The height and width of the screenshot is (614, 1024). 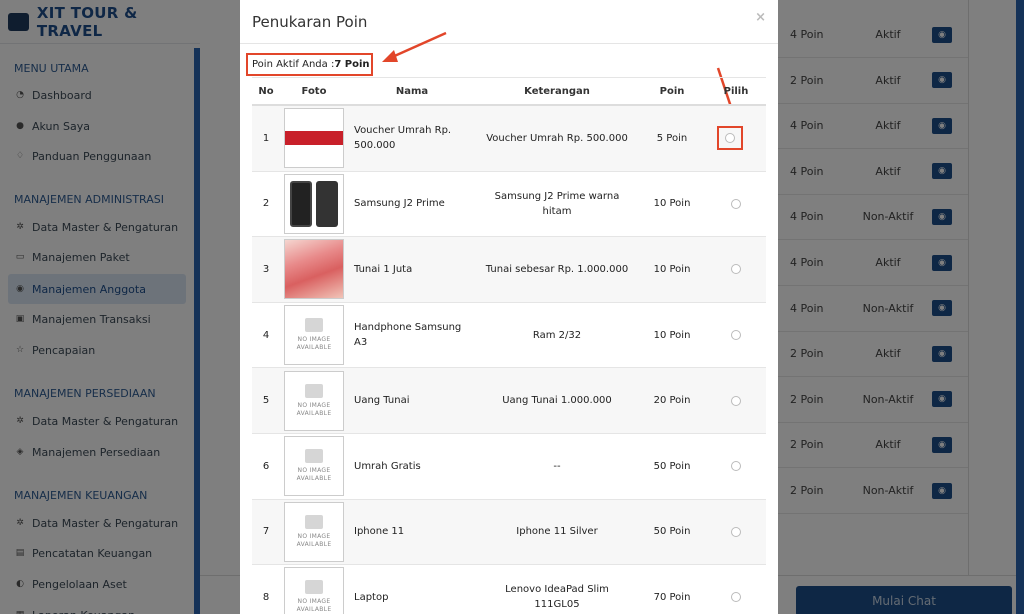 I want to click on row-number: 1, so click(x=266, y=138).